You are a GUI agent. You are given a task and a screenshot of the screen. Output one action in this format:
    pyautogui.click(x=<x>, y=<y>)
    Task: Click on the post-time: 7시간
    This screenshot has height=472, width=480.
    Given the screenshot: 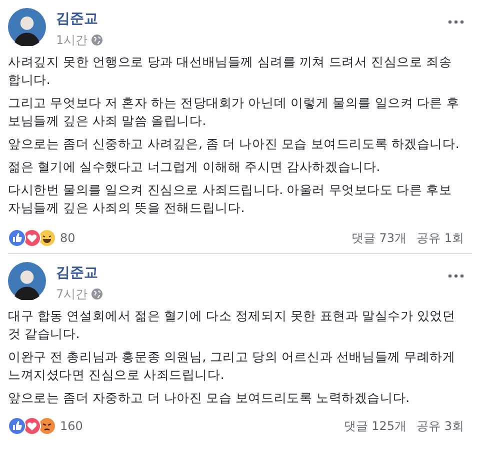 What is the action you would take?
    pyautogui.click(x=72, y=294)
    